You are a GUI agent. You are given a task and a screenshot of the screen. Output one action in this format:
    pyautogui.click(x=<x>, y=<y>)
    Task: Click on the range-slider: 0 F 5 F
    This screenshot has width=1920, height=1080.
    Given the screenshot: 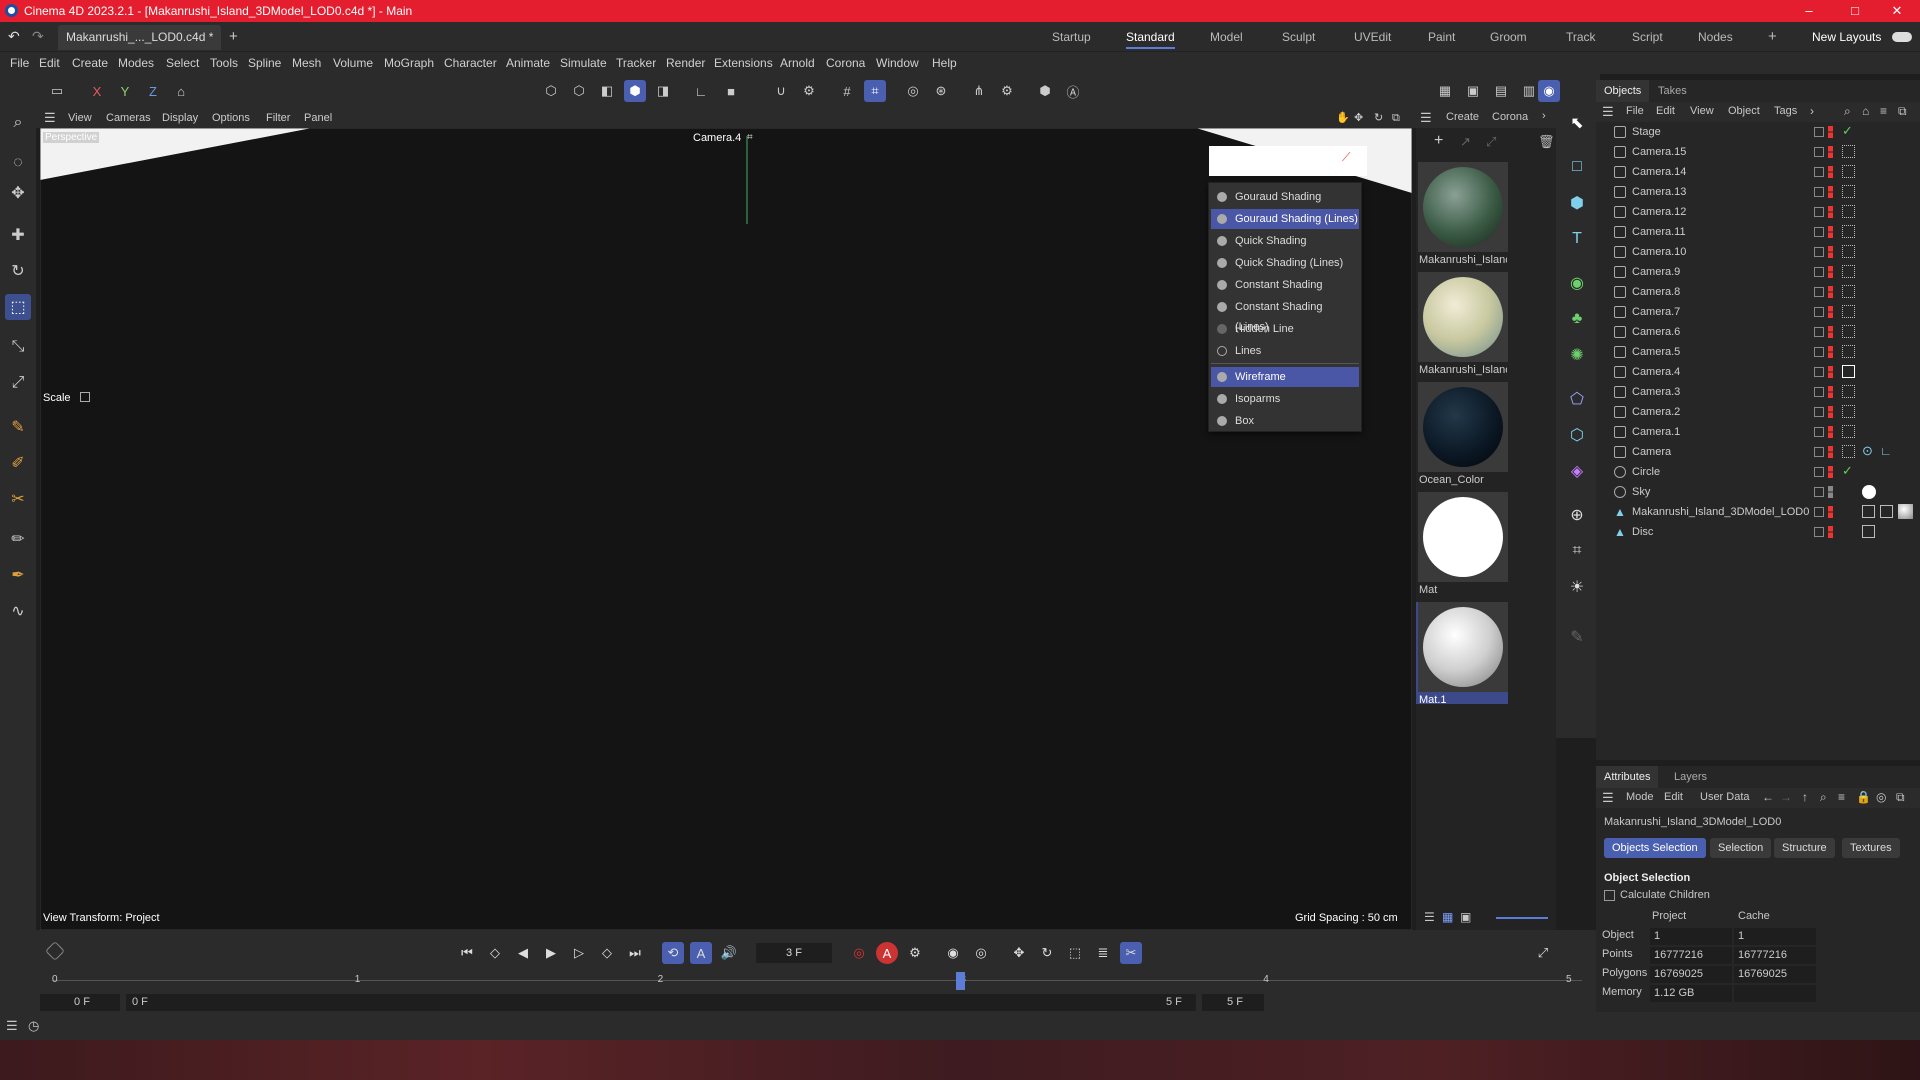 What is the action you would take?
    pyautogui.click(x=661, y=1002)
    